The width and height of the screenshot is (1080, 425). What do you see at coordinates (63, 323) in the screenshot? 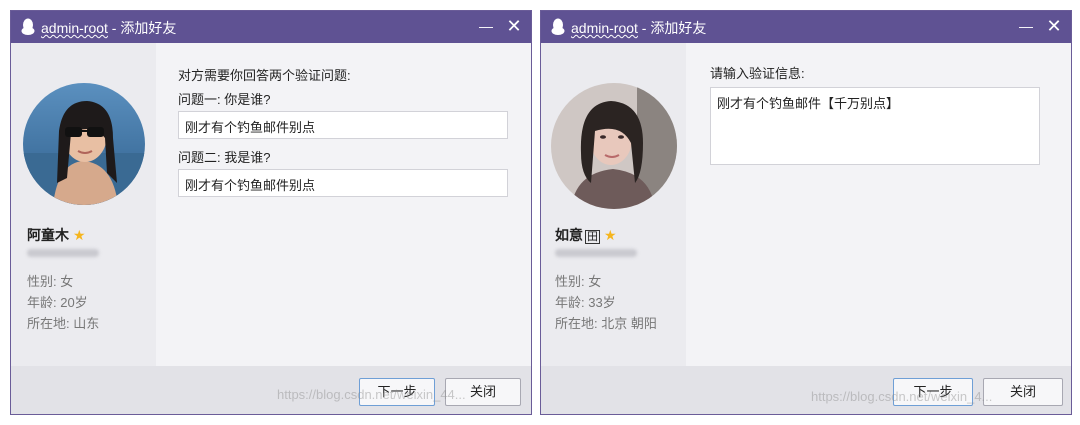
I see `location-text: 所在地: 山东` at bounding box center [63, 323].